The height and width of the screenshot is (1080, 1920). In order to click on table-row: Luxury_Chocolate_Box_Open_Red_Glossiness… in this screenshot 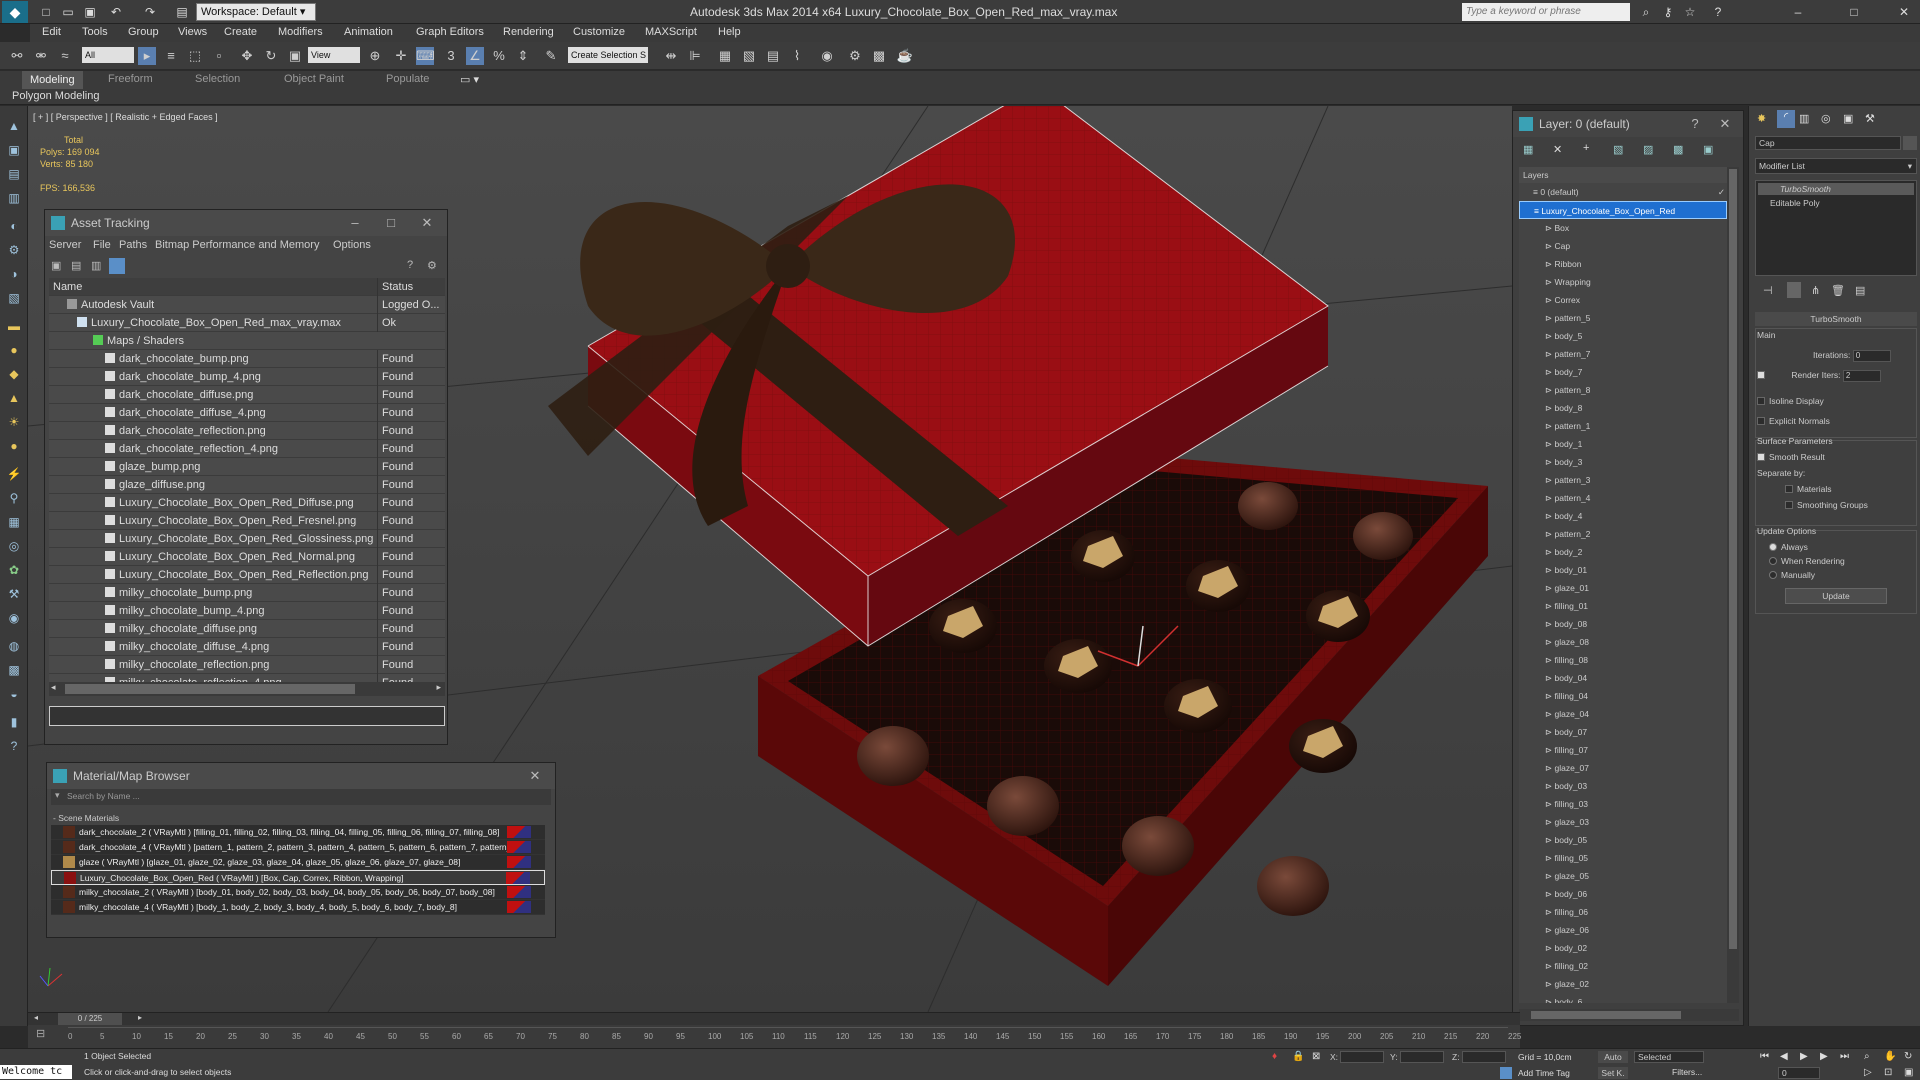, I will do `click(247, 539)`.